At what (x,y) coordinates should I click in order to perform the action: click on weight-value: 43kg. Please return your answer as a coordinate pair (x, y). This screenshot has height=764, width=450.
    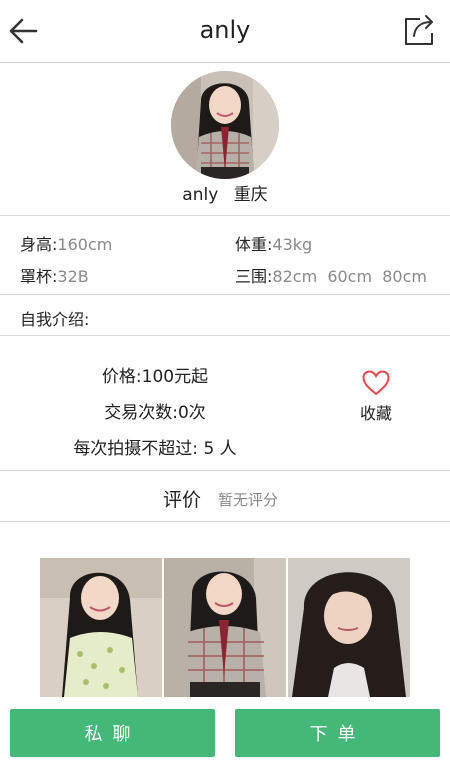
    Looking at the image, I should click on (292, 244).